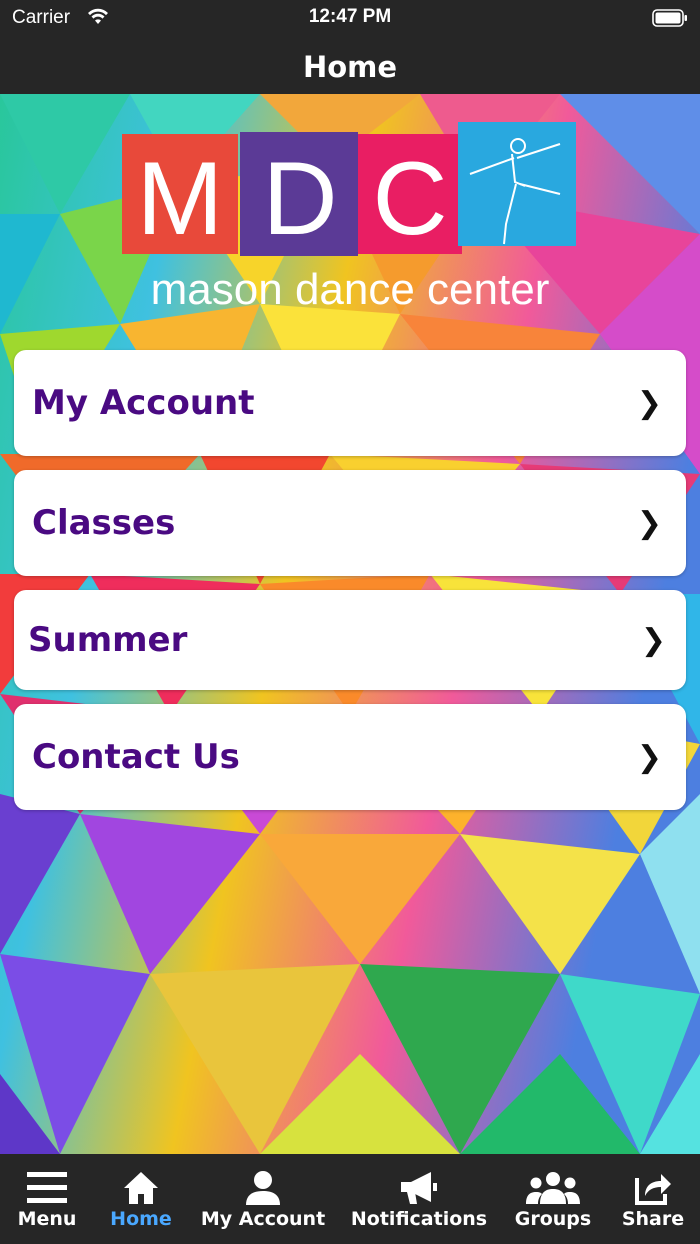 This screenshot has height=1244, width=700. What do you see at coordinates (653, 1189) in the screenshot?
I see `share-icon` at bounding box center [653, 1189].